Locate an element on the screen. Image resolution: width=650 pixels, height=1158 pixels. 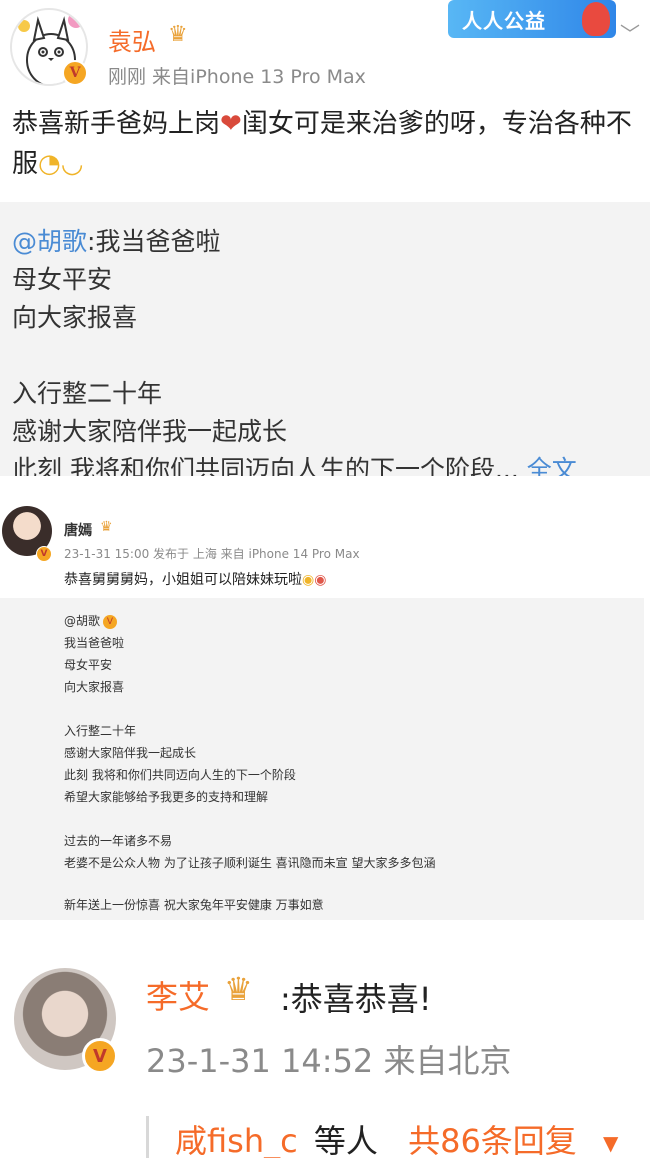
reply-others-label: 等人 is located at coordinates (345, 1140).